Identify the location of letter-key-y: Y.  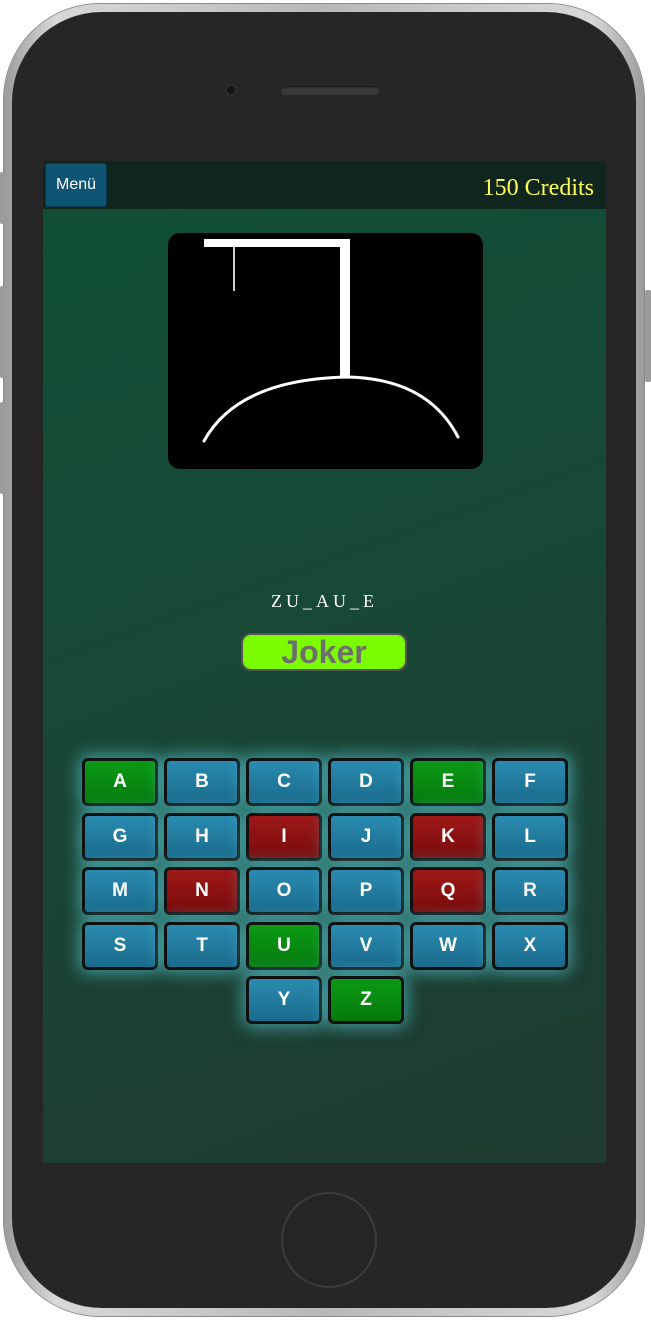
(284, 1000).